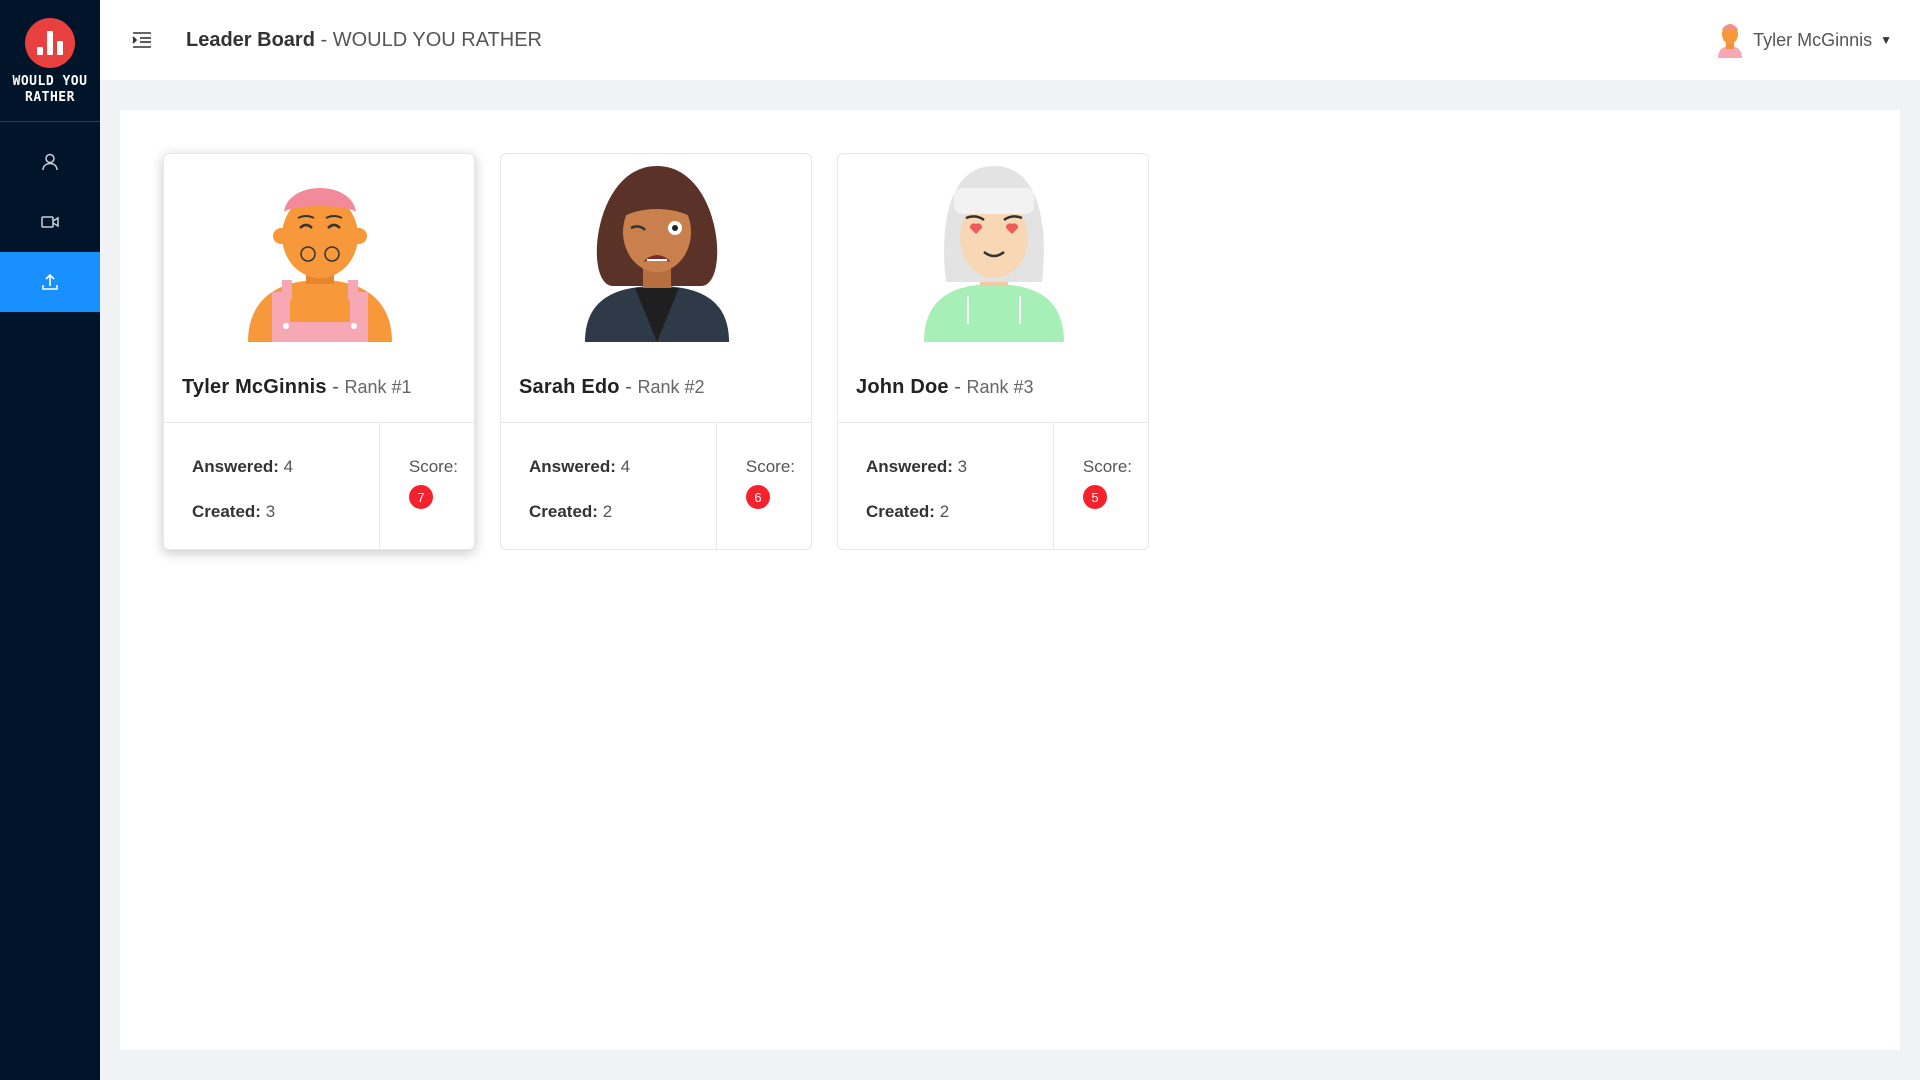 This screenshot has width=1920, height=1080. Describe the element at coordinates (50, 540) in the screenshot. I see `sidebar: WOULD YOU RATHER` at that location.